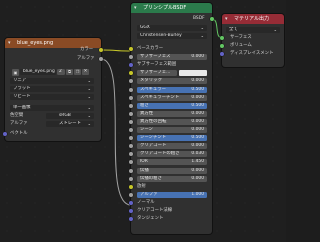 Image resolution: width=320 pixels, height=242 pixels. Describe the element at coordinates (101, 59) in the screenshot. I see `texture-output-alpha-socket` at that location.